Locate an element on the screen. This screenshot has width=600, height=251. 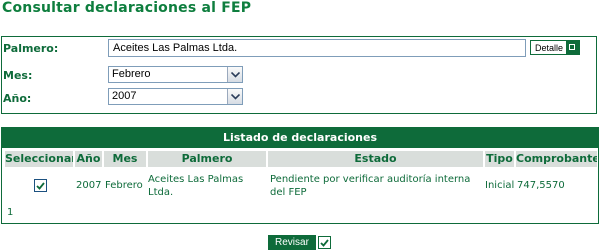
column-header-comprobante: Comprobante is located at coordinates (556, 159).